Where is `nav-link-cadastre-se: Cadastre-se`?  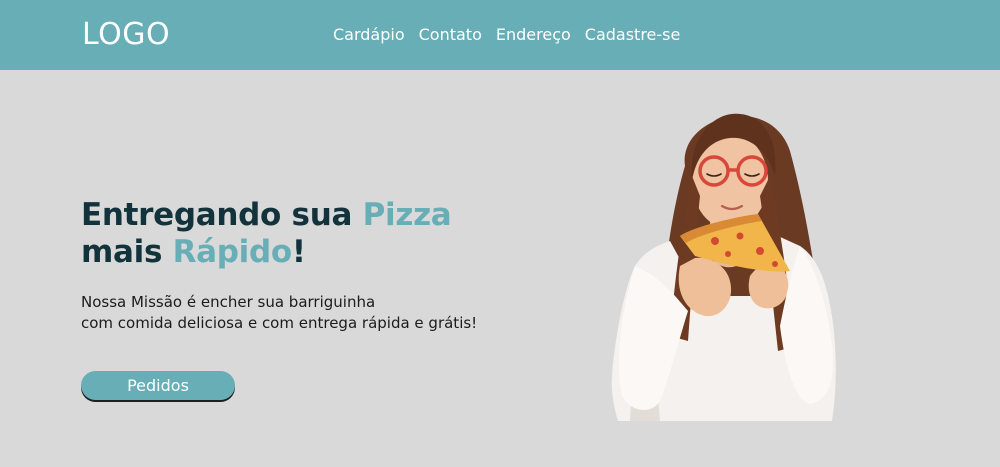
nav-link-cadastre-se: Cadastre-se is located at coordinates (633, 35).